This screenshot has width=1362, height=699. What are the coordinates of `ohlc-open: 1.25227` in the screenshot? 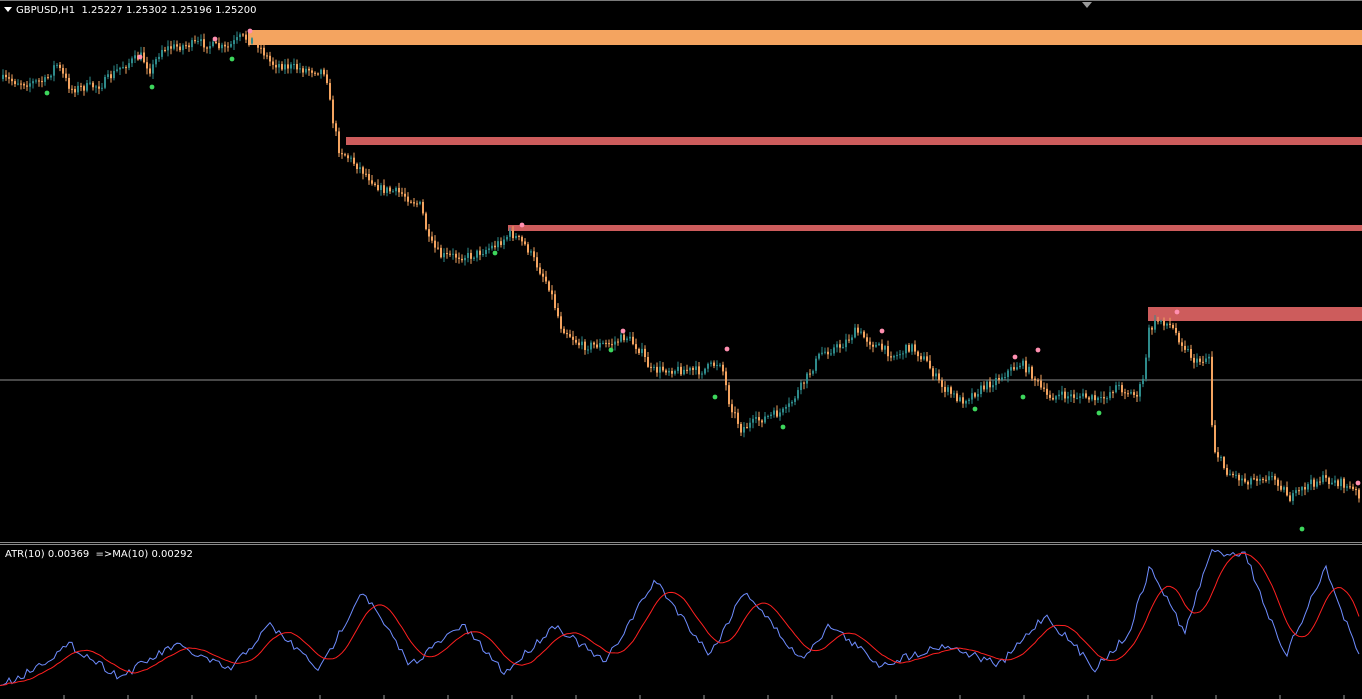 It's located at (102, 10).